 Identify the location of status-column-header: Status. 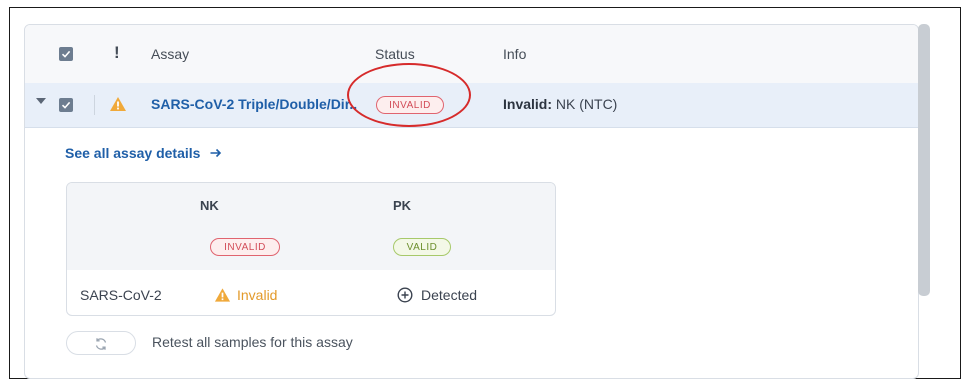
(395, 54).